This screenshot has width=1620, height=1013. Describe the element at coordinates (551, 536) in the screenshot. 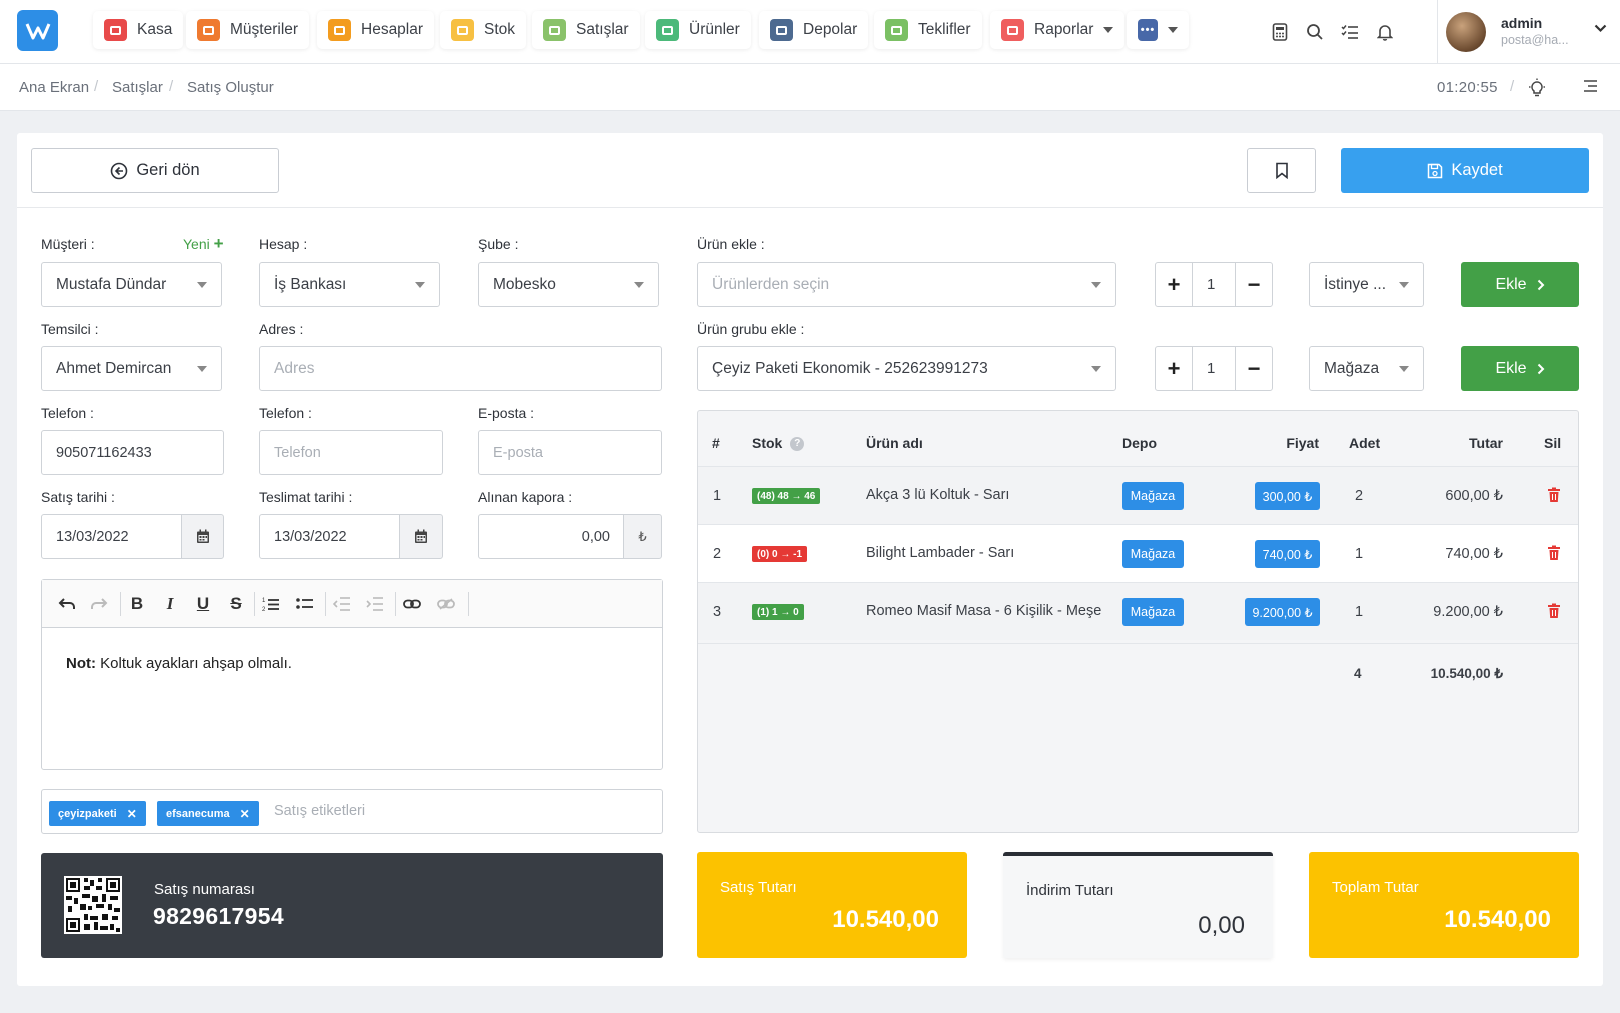

I see `deposit-input: 0,00` at that location.